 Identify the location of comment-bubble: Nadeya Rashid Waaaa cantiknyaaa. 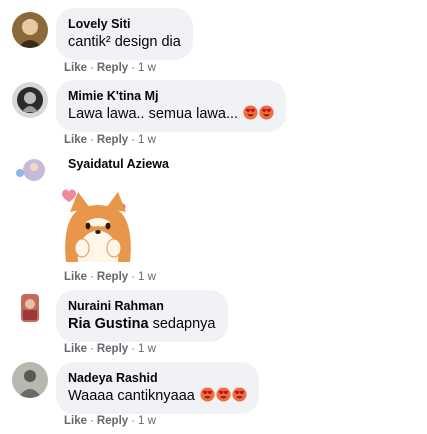
(157, 388).